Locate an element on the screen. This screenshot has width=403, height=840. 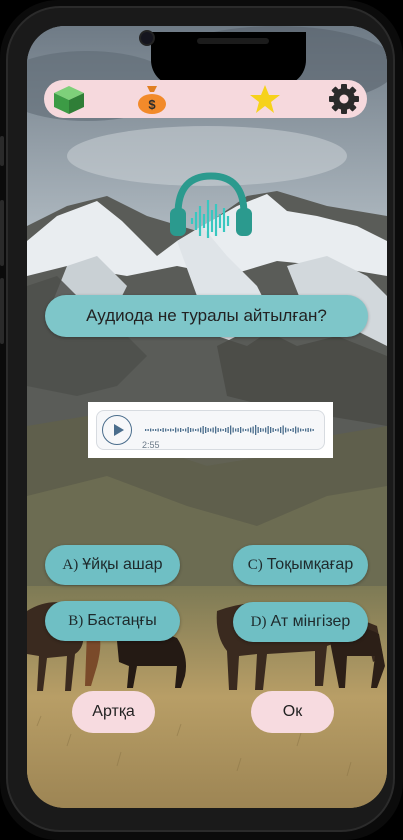
audio-player-inner: 2:55 is located at coordinates (210, 430).